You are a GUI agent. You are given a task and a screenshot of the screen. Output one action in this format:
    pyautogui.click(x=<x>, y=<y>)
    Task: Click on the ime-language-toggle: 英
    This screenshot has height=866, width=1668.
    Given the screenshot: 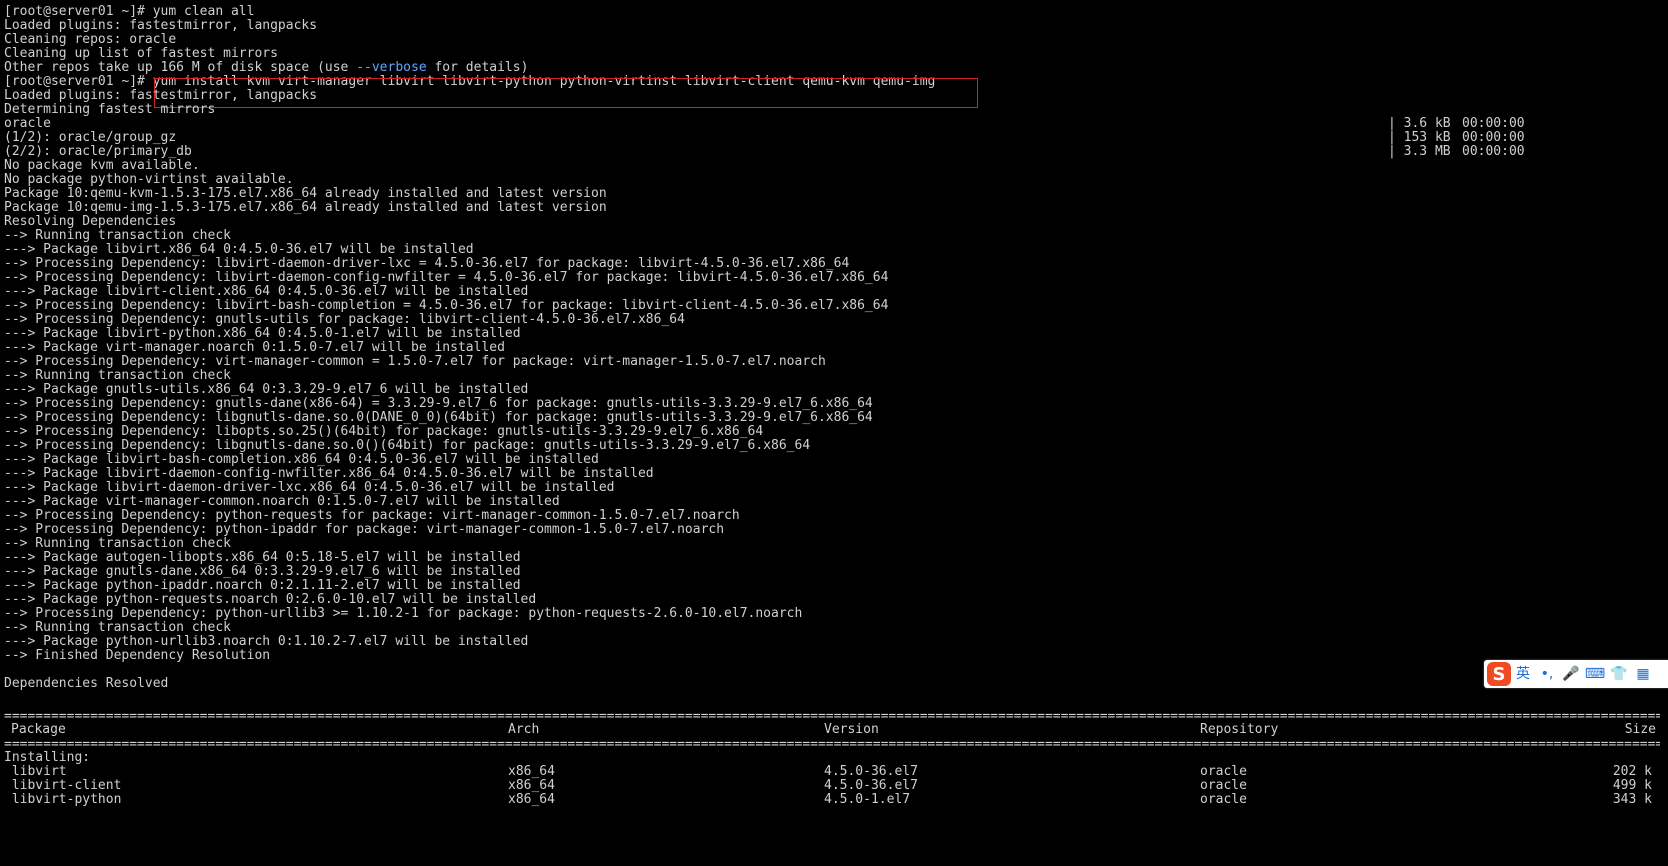 What is the action you would take?
    pyautogui.click(x=1523, y=674)
    